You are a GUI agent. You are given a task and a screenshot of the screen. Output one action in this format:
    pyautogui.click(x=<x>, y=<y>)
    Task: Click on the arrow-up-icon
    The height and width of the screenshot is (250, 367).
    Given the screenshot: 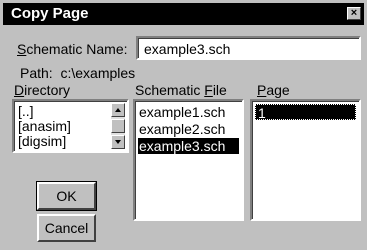 What is the action you would take?
    pyautogui.click(x=118, y=110)
    